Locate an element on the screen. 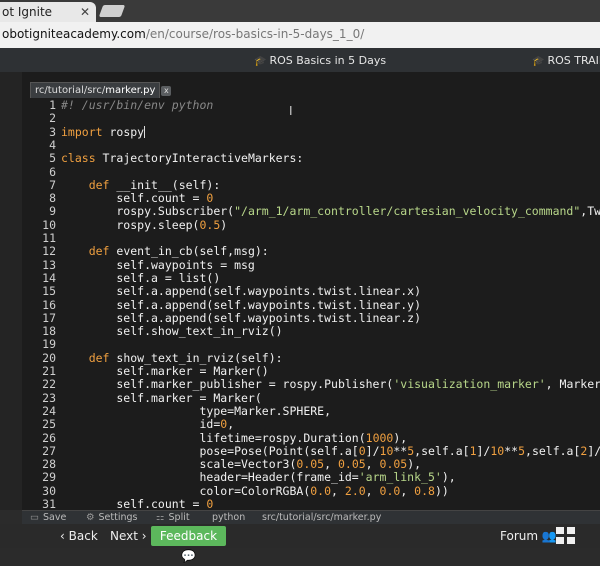  line-number: 29 is located at coordinates (49, 477).